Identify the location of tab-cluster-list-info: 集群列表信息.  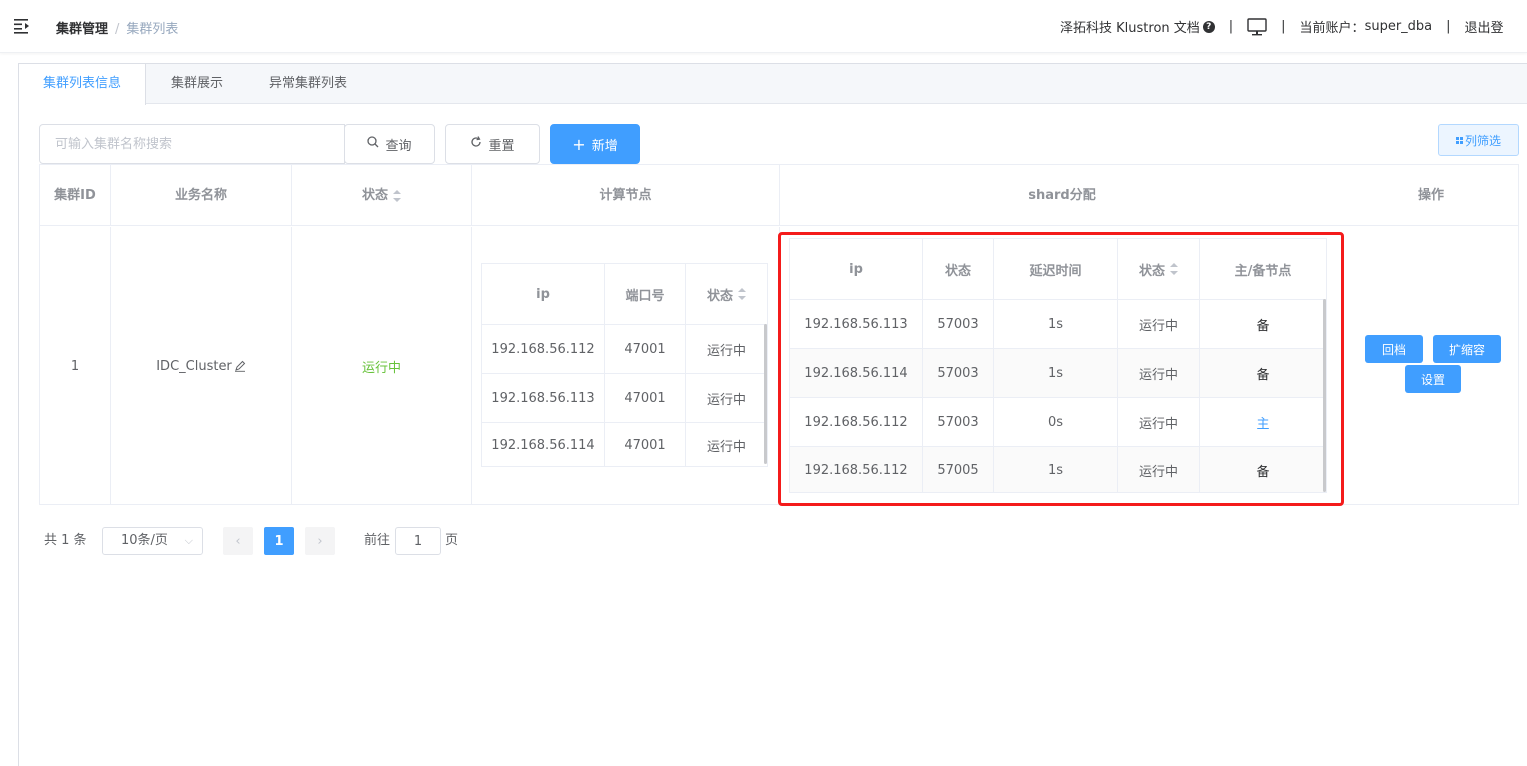
(82, 84).